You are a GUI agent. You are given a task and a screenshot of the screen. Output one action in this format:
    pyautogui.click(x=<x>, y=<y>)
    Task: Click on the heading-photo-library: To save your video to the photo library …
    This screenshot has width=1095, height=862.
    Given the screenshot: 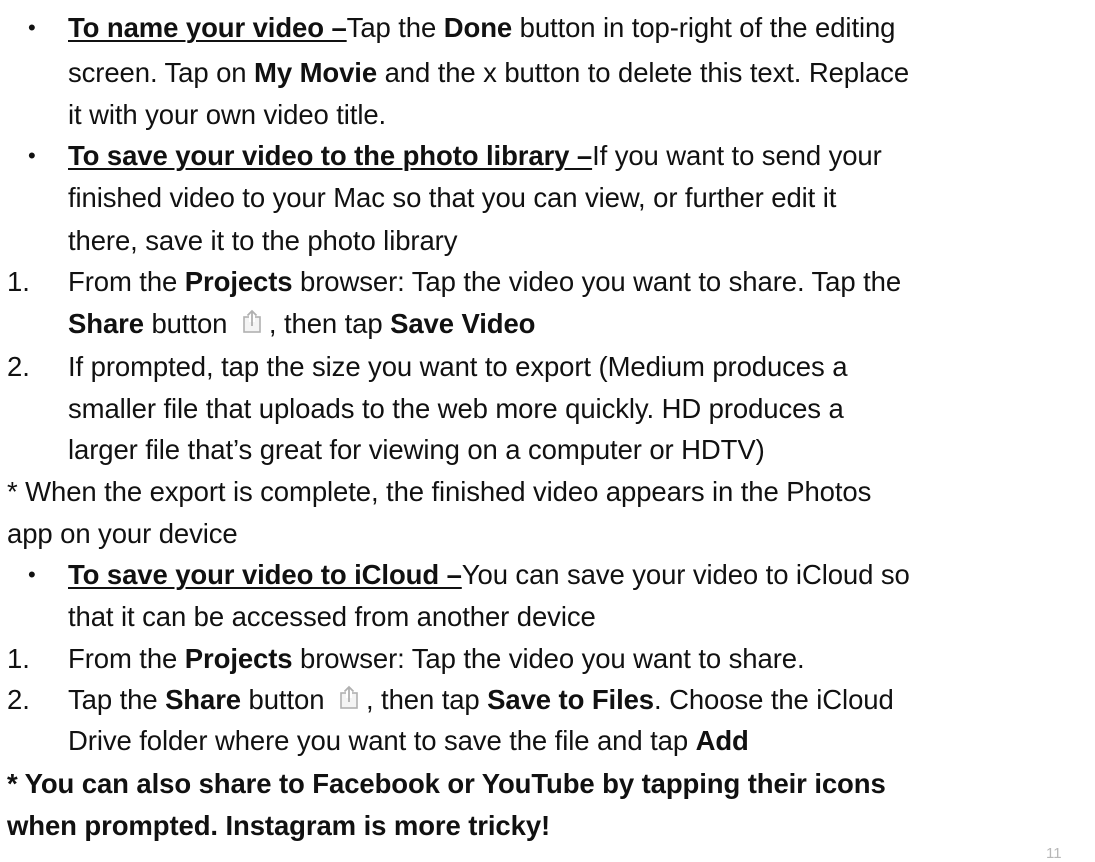 What is the action you would take?
    pyautogui.click(x=330, y=155)
    